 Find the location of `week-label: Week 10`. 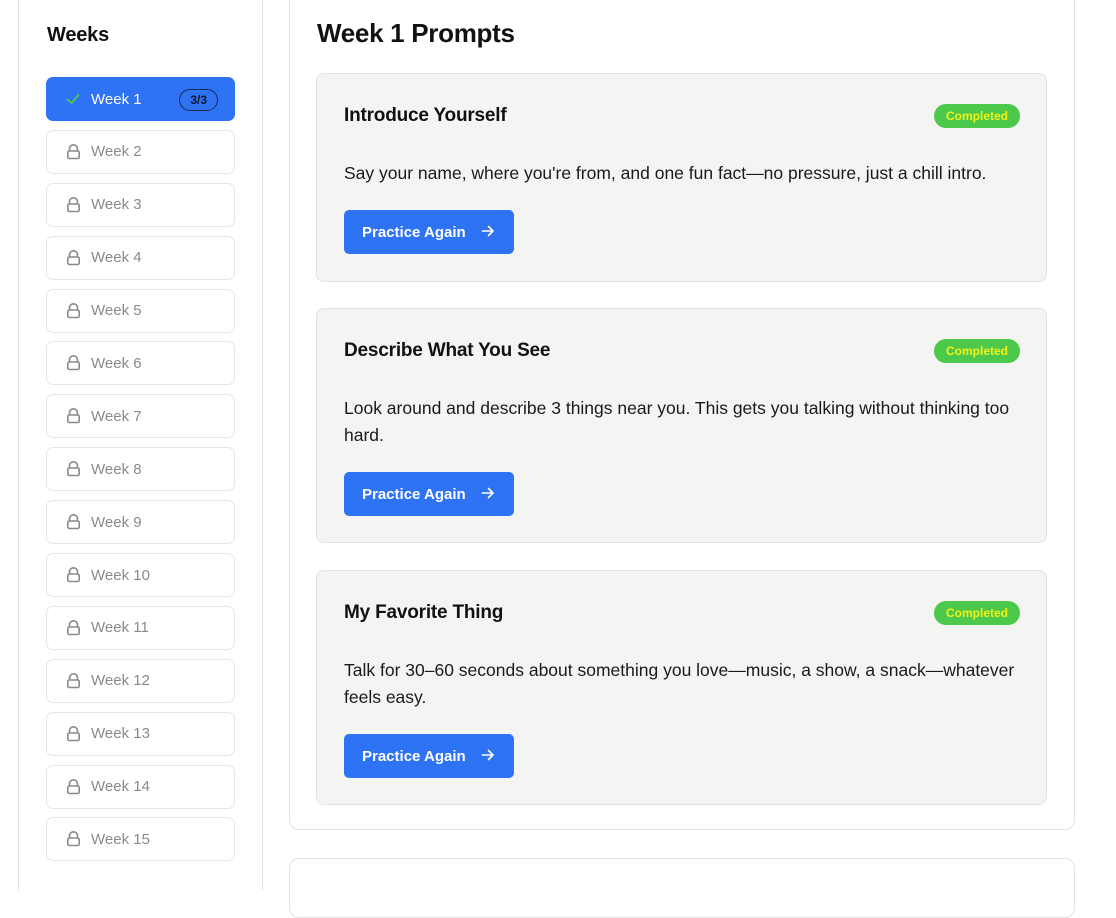

week-label: Week 10 is located at coordinates (120, 575).